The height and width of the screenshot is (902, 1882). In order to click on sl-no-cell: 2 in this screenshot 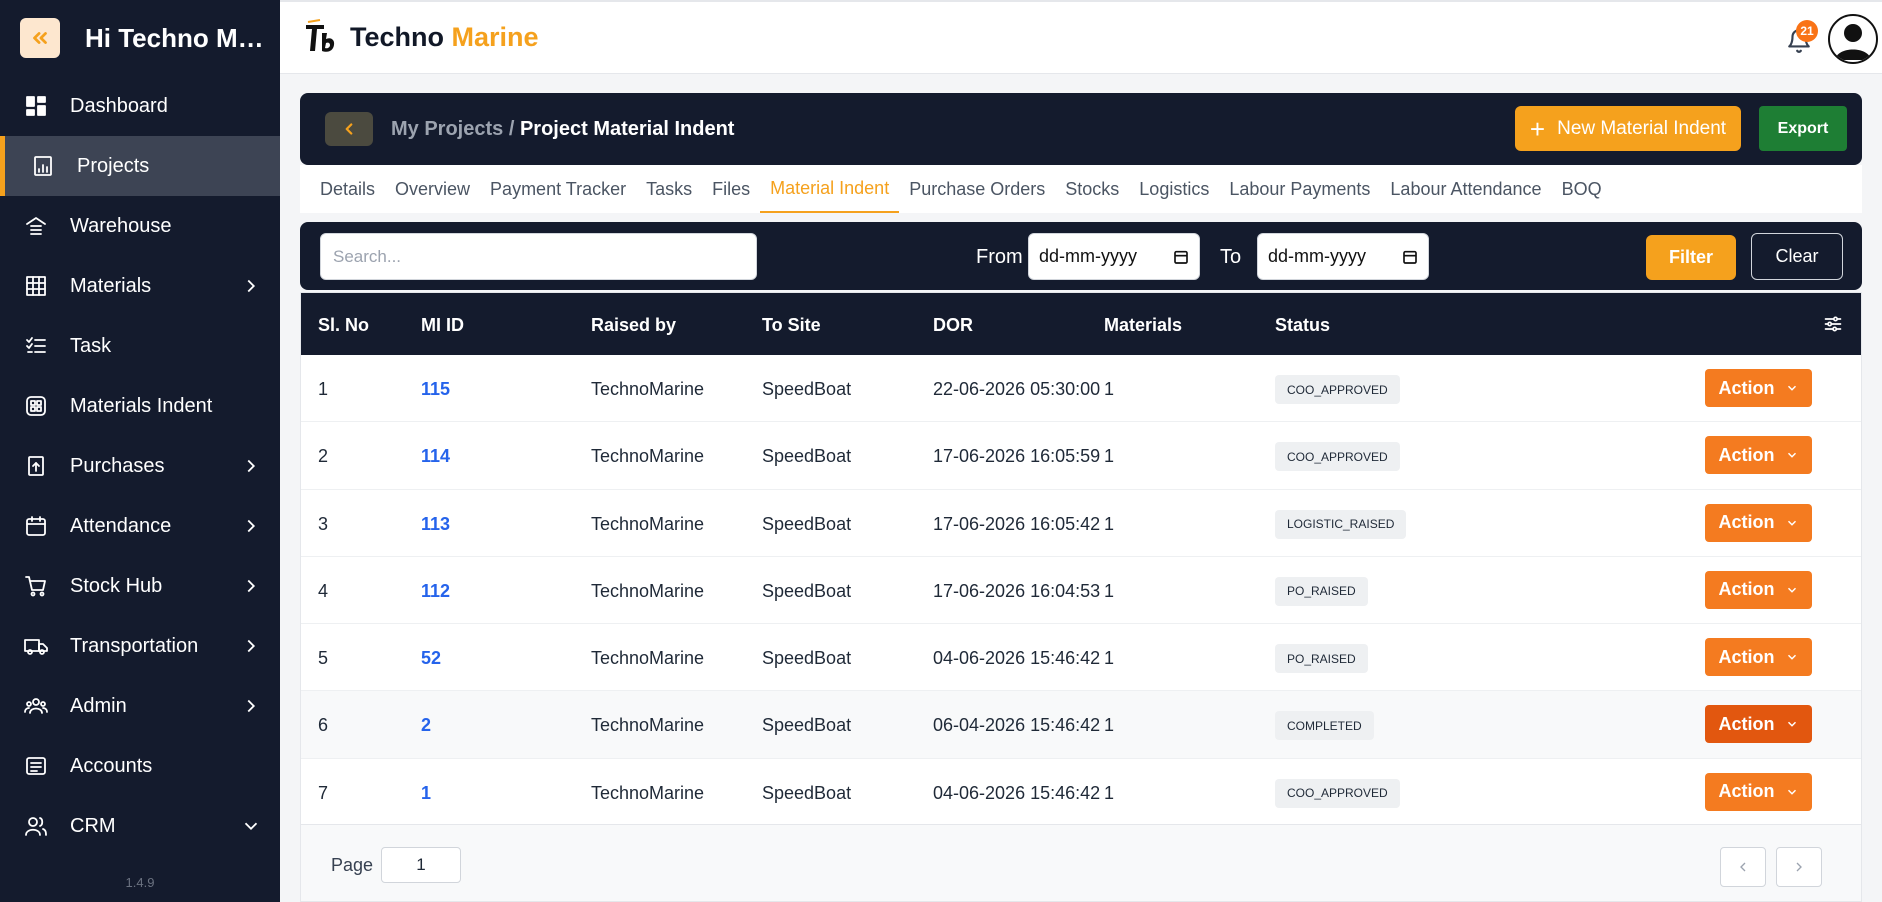, I will do `click(323, 456)`.